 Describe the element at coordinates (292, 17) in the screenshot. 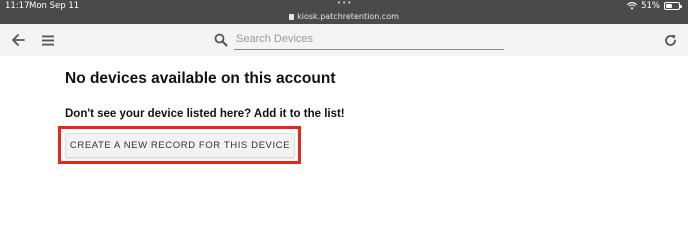

I see `lock-icon` at that location.